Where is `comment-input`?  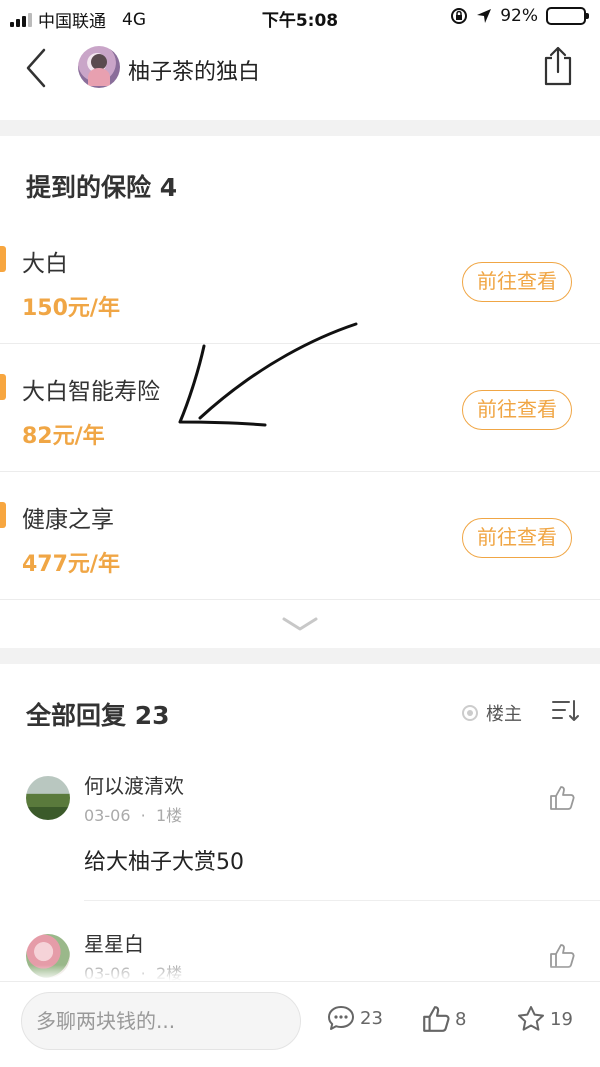
comment-input is located at coordinates (161, 1021).